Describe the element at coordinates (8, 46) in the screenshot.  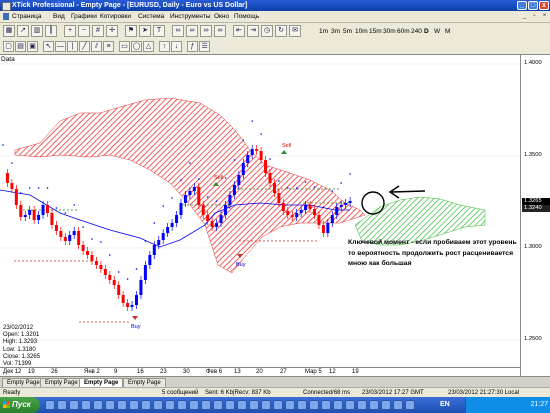
I see `new-page-icon: ▢` at that location.